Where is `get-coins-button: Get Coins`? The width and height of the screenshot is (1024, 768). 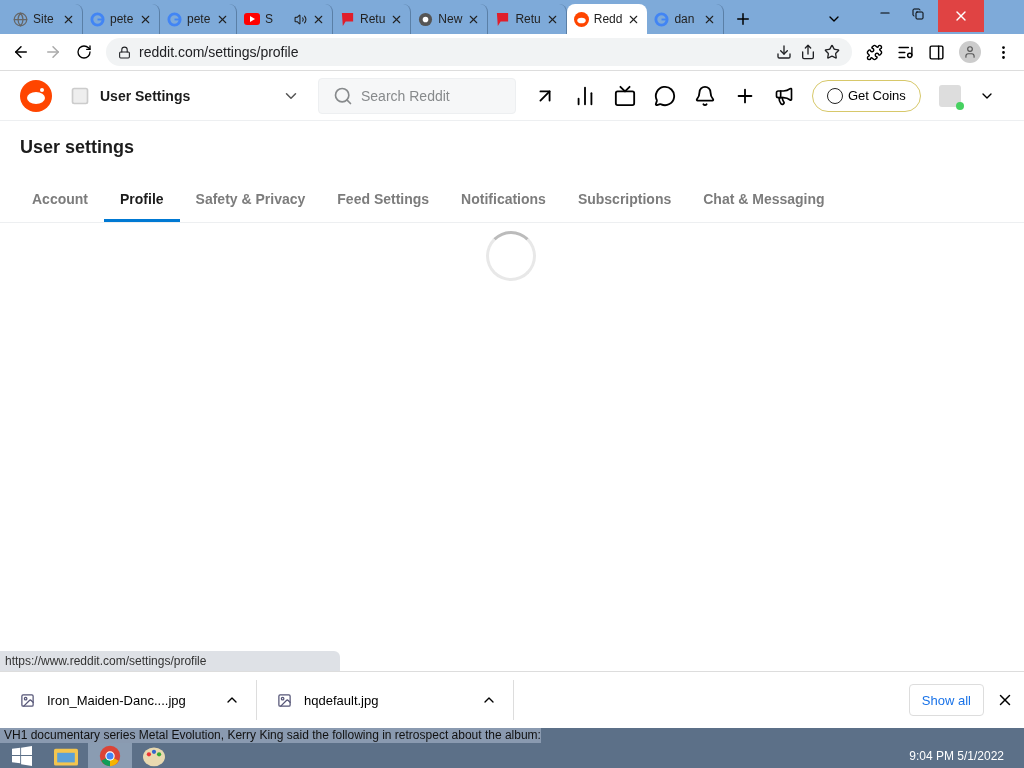 get-coins-button: Get Coins is located at coordinates (866, 95).